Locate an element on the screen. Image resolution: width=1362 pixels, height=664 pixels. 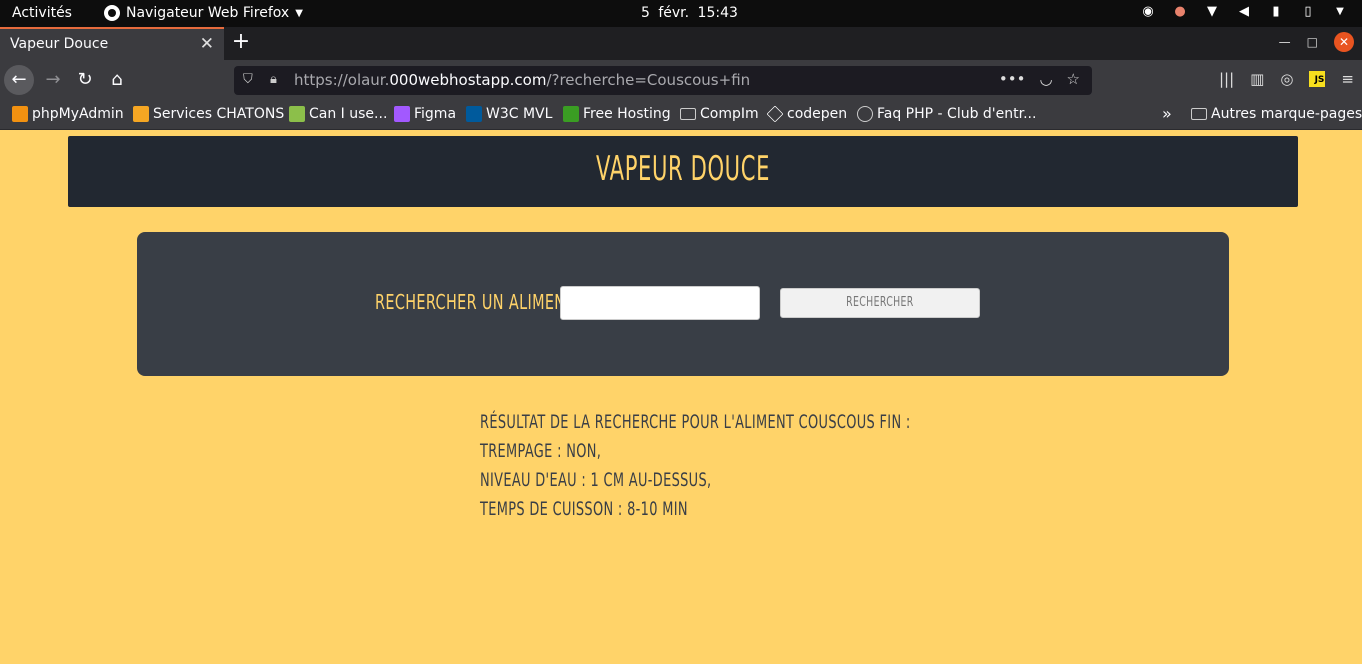
bookmark-star-icon: ☆ is located at coordinates (1073, 79).